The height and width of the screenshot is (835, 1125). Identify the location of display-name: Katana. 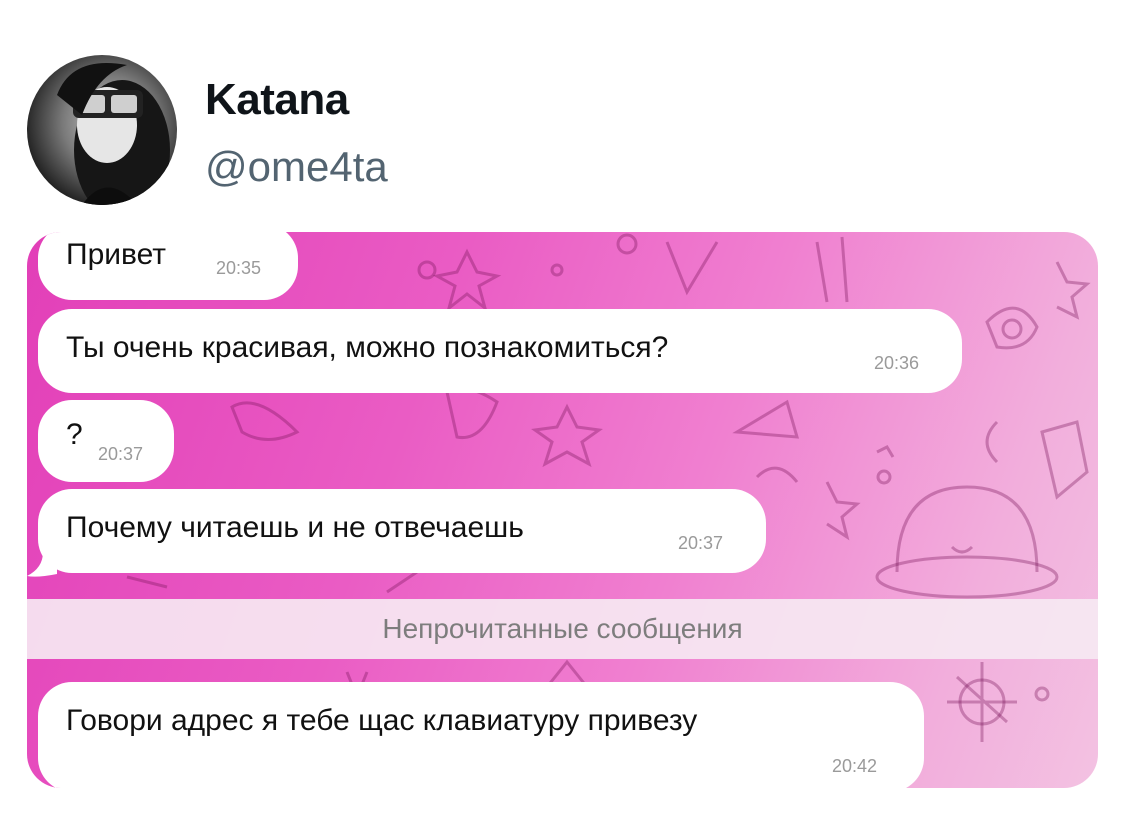
(277, 100).